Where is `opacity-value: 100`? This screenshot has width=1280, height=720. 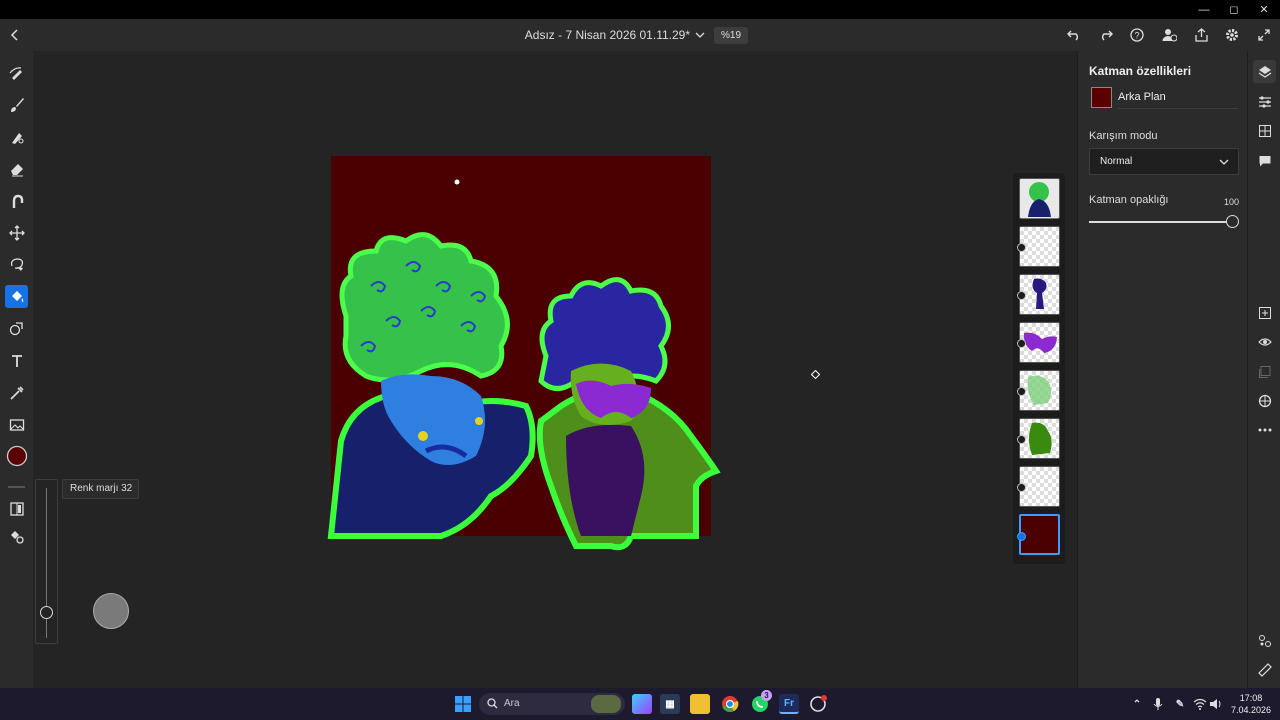
opacity-value: 100 is located at coordinates (1224, 202).